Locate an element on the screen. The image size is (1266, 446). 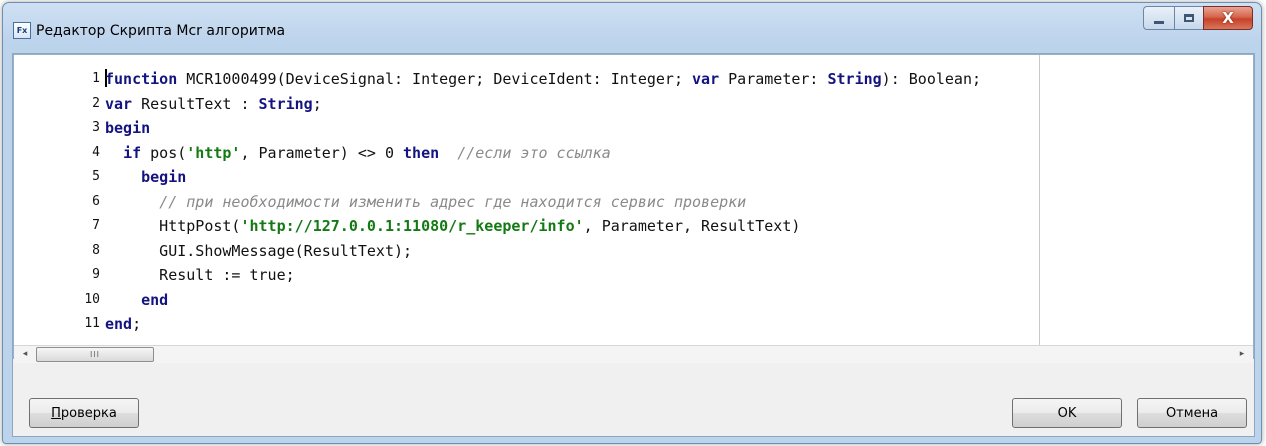
scroll-right-arrow-icon: ▸ is located at coordinates (1242, 354).